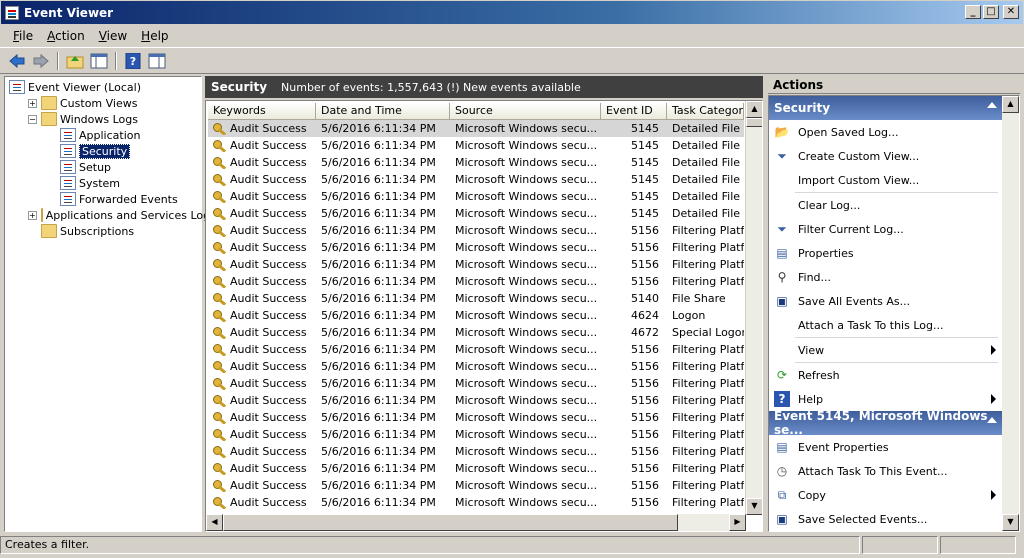  What do you see at coordinates (991, 12) in the screenshot?
I see `maximize-button: □` at bounding box center [991, 12].